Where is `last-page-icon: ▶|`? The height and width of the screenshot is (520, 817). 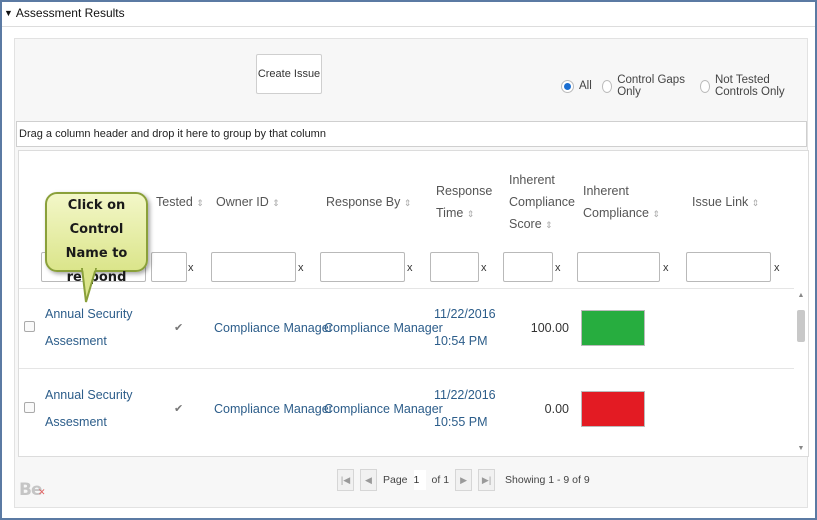 last-page-icon: ▶| is located at coordinates (487, 480).